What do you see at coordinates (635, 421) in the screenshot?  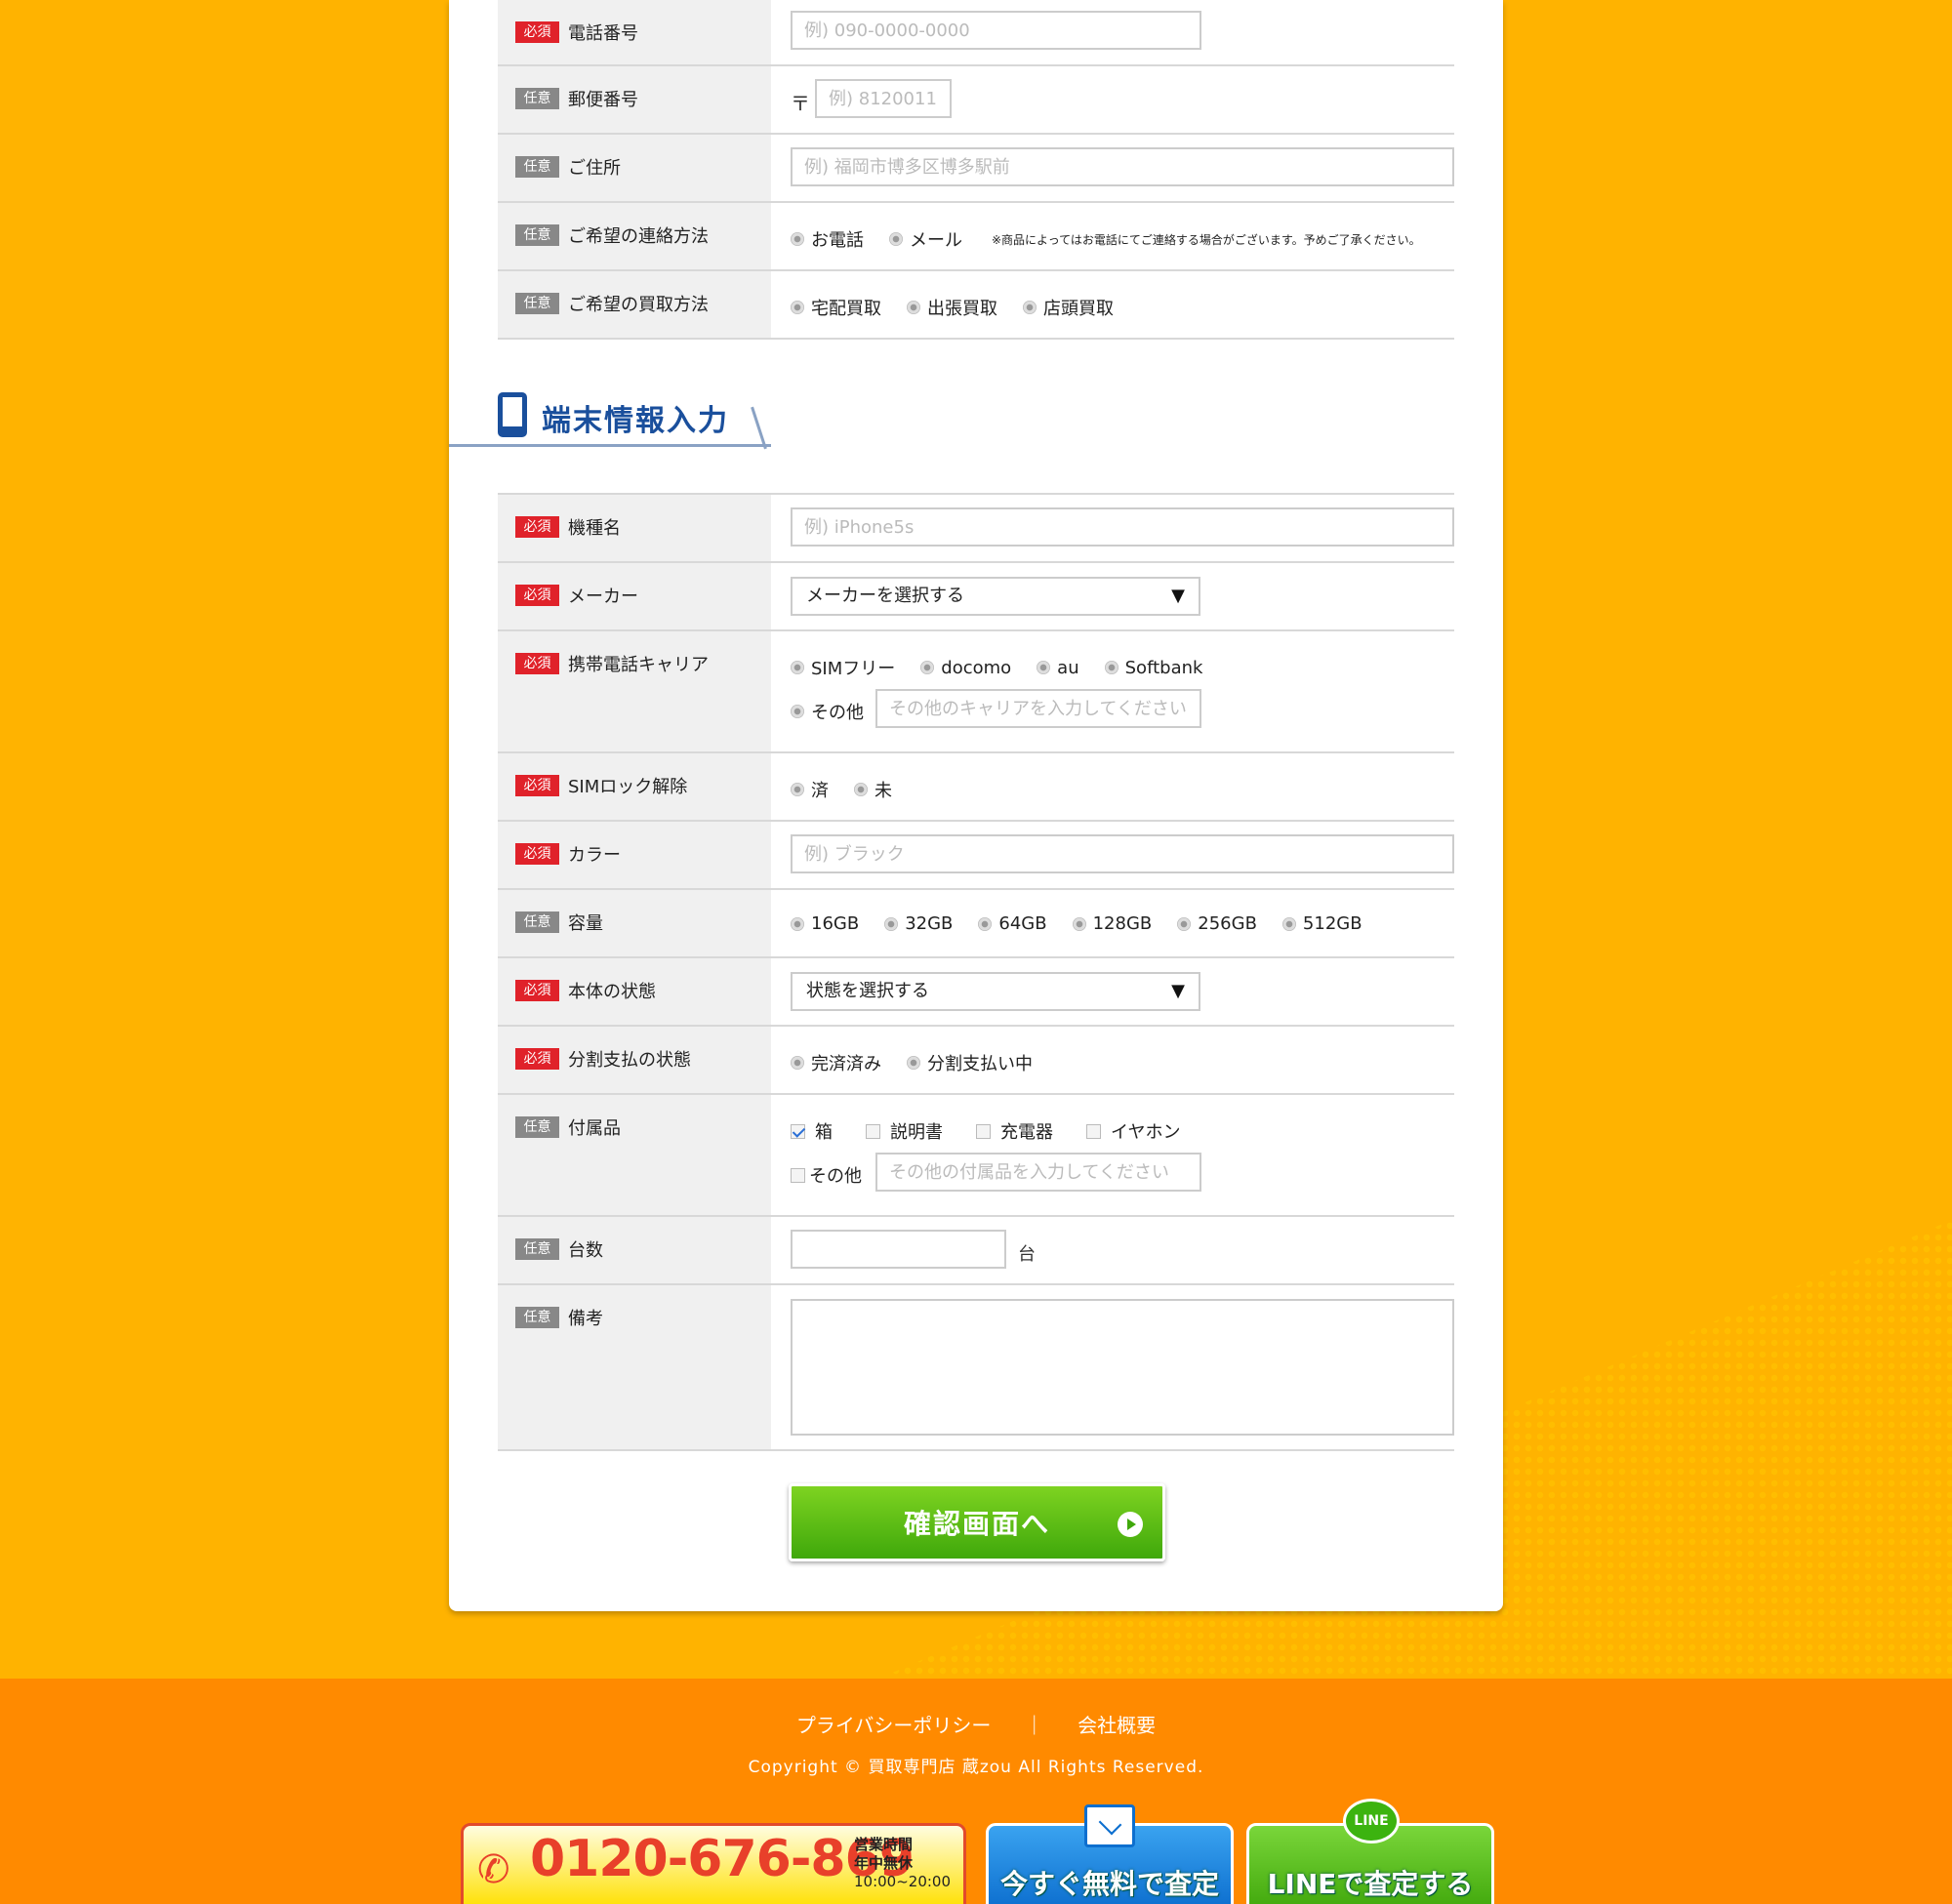 I see `section-title: 端末情報入力` at bounding box center [635, 421].